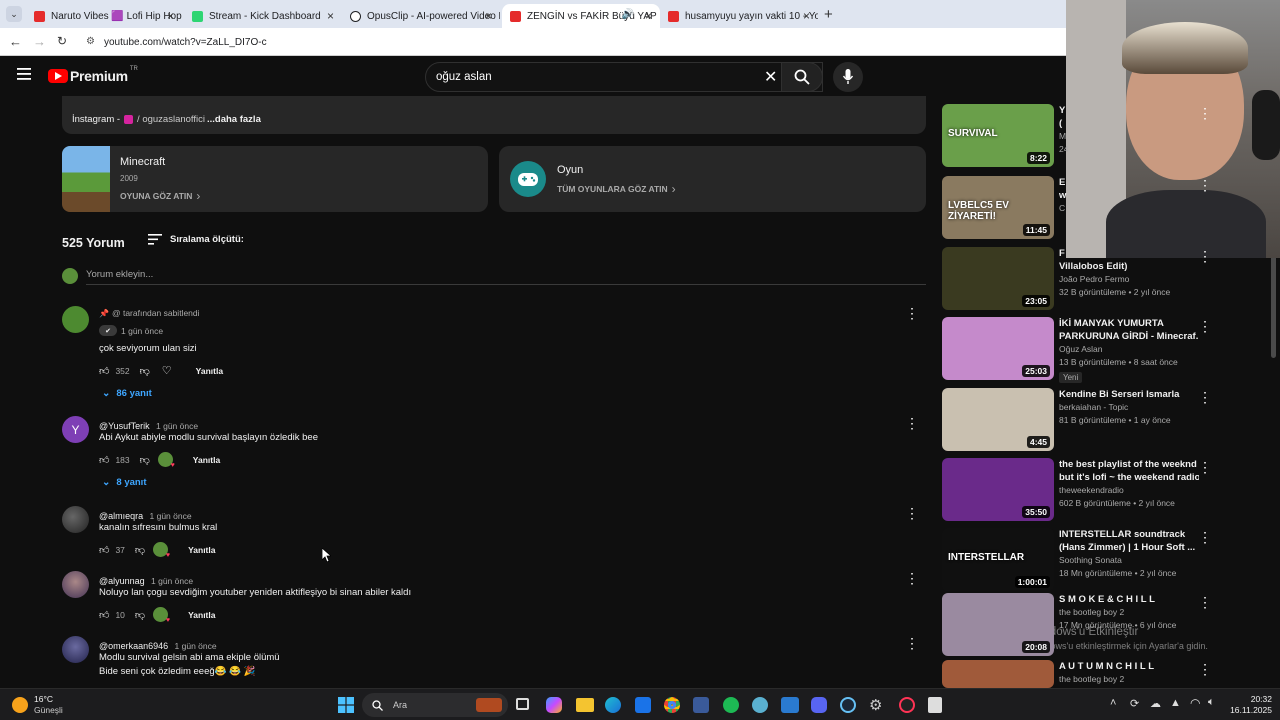  I want to click on comment-author: @almıeqra, so click(121, 516).